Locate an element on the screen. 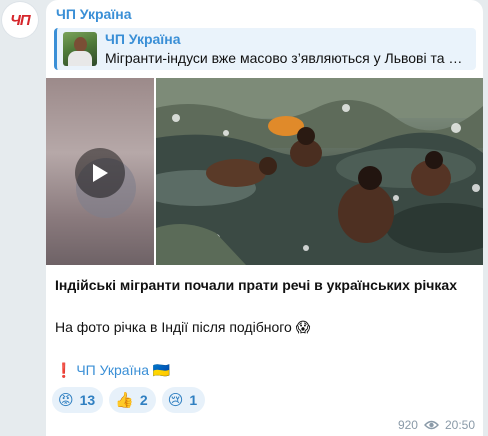 This screenshot has width=488, height=436. reaction-thumbs-up: 👍 2 is located at coordinates (132, 400).